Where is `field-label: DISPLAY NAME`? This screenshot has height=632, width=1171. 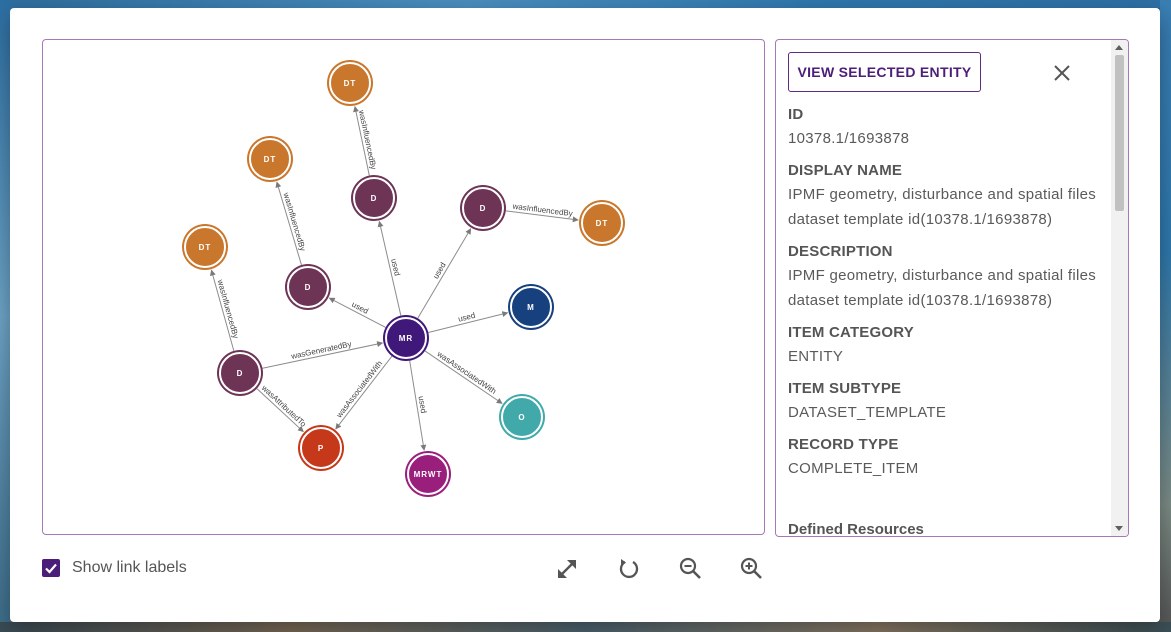
field-label: DISPLAY NAME is located at coordinates (845, 170).